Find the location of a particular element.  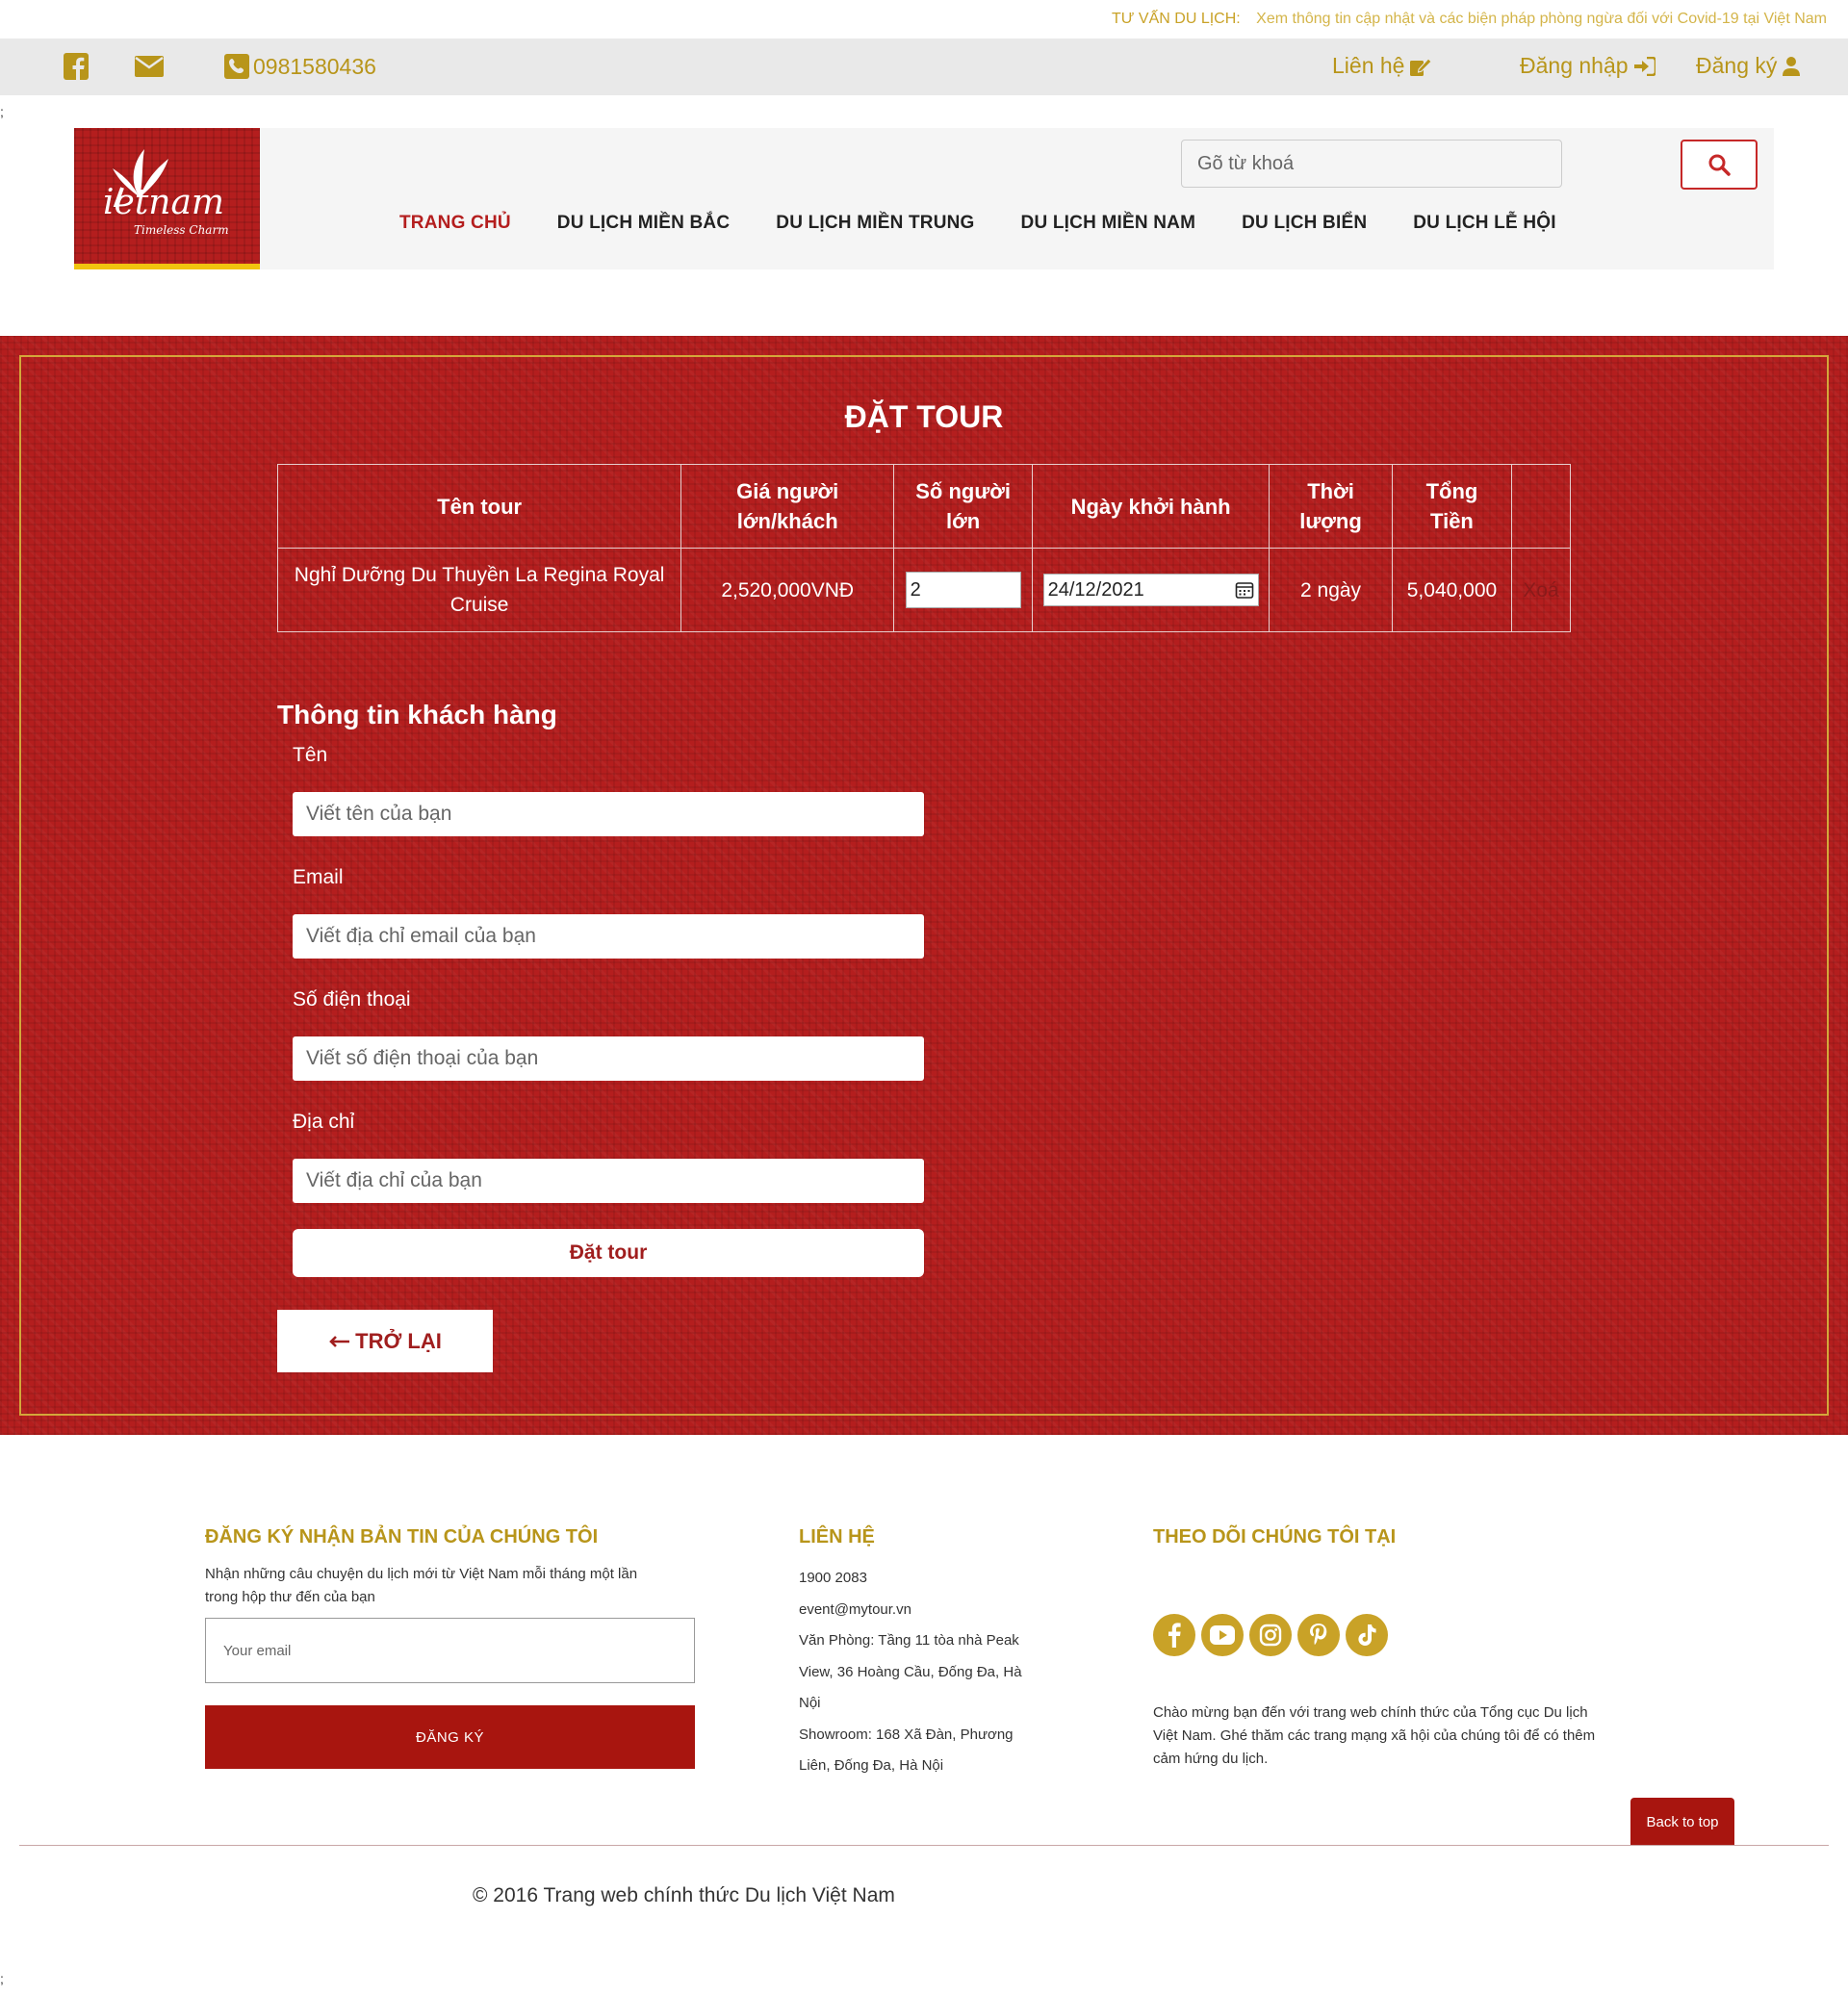

header-start-date: Ngày khởi hành is located at coordinates (1151, 506).